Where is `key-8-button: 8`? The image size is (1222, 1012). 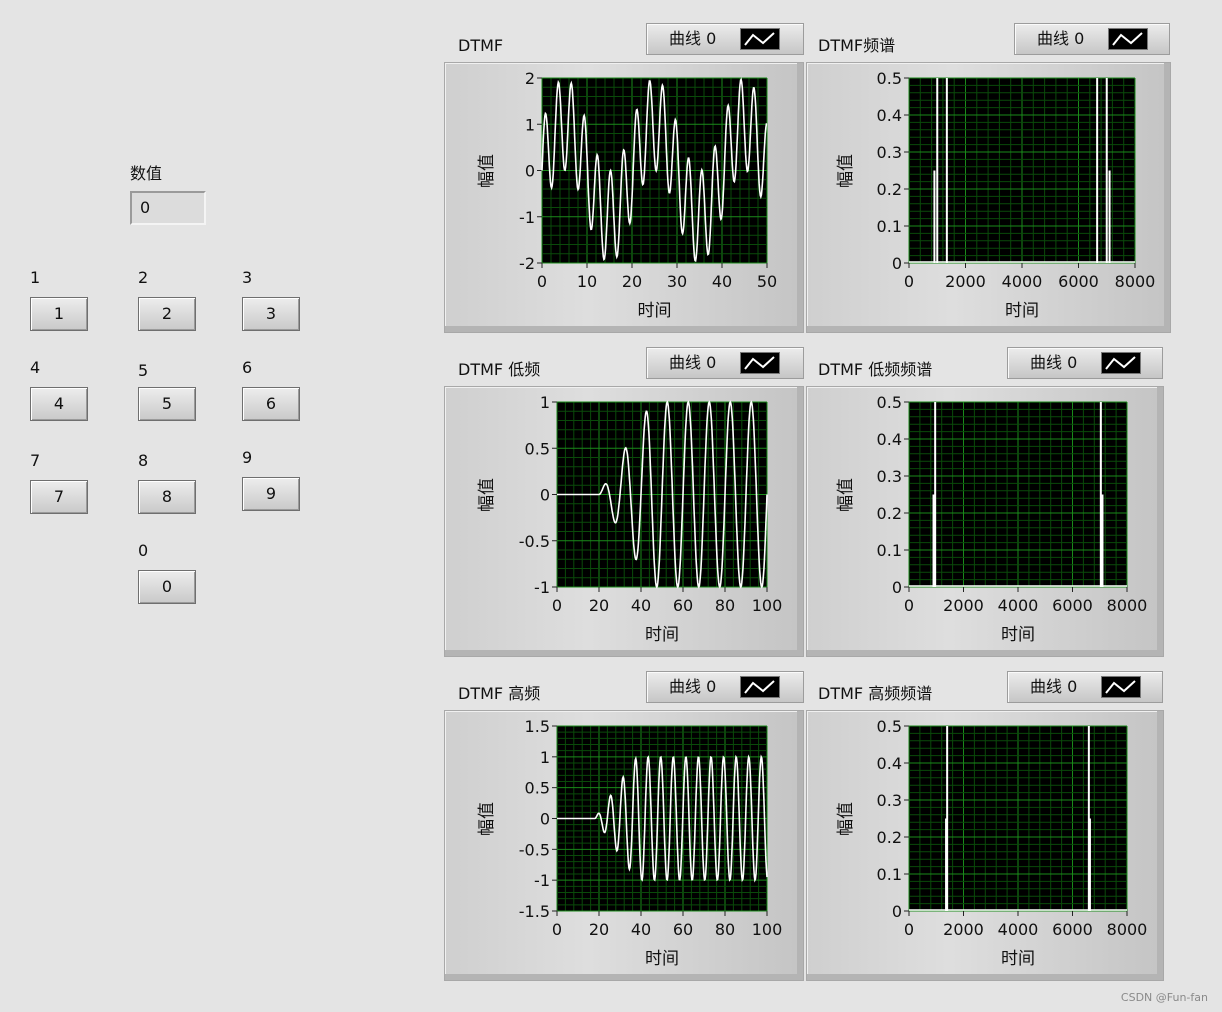
key-8-button: 8 is located at coordinates (167, 497).